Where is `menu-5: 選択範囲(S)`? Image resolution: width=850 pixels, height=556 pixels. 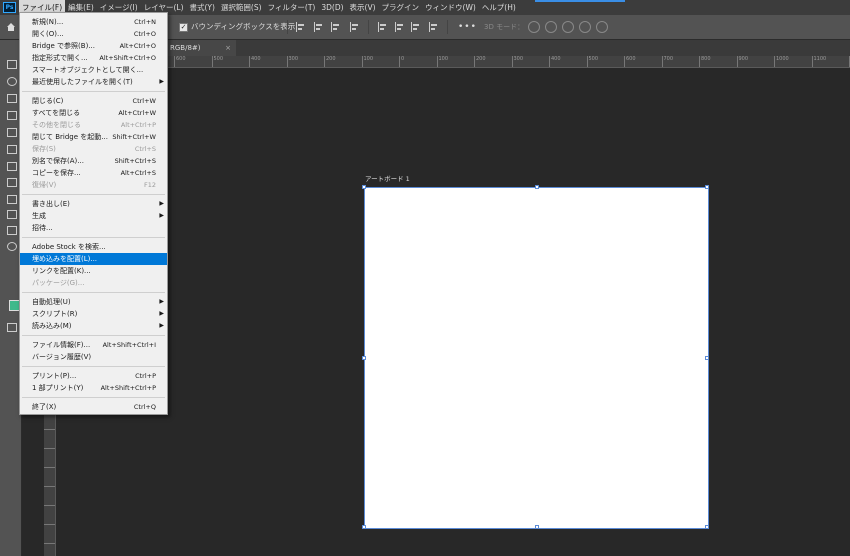 menu-5: 選択範囲(S) is located at coordinates (241, 7).